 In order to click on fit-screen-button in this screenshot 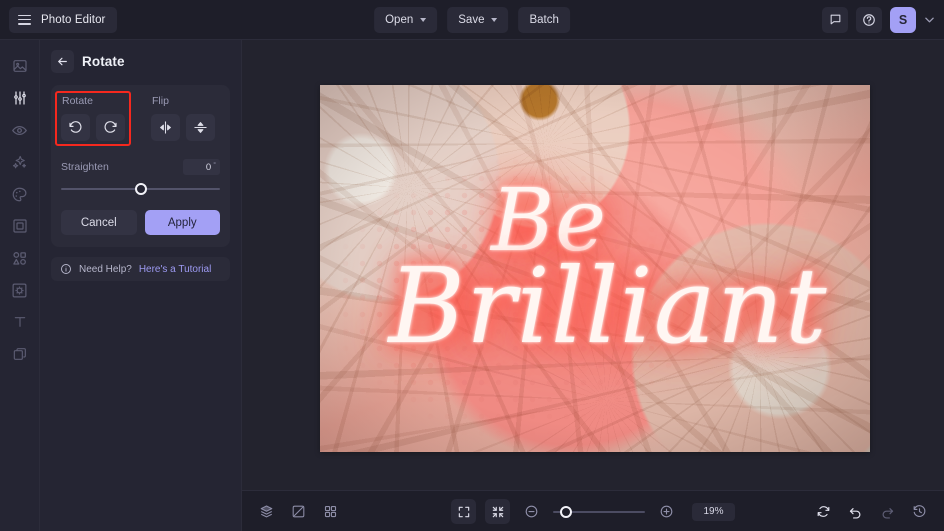, I will do `click(463, 511)`.